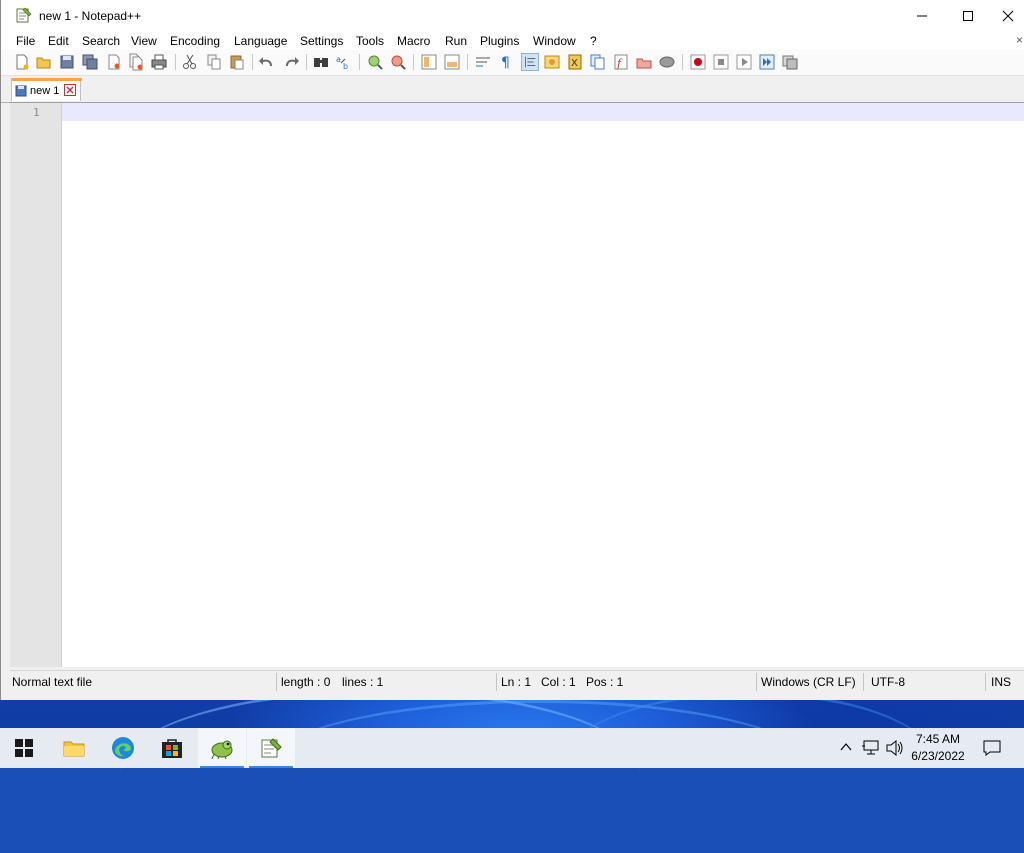 This screenshot has width=1024, height=853. What do you see at coordinates (554, 41) in the screenshot?
I see `menu-window: Window` at bounding box center [554, 41].